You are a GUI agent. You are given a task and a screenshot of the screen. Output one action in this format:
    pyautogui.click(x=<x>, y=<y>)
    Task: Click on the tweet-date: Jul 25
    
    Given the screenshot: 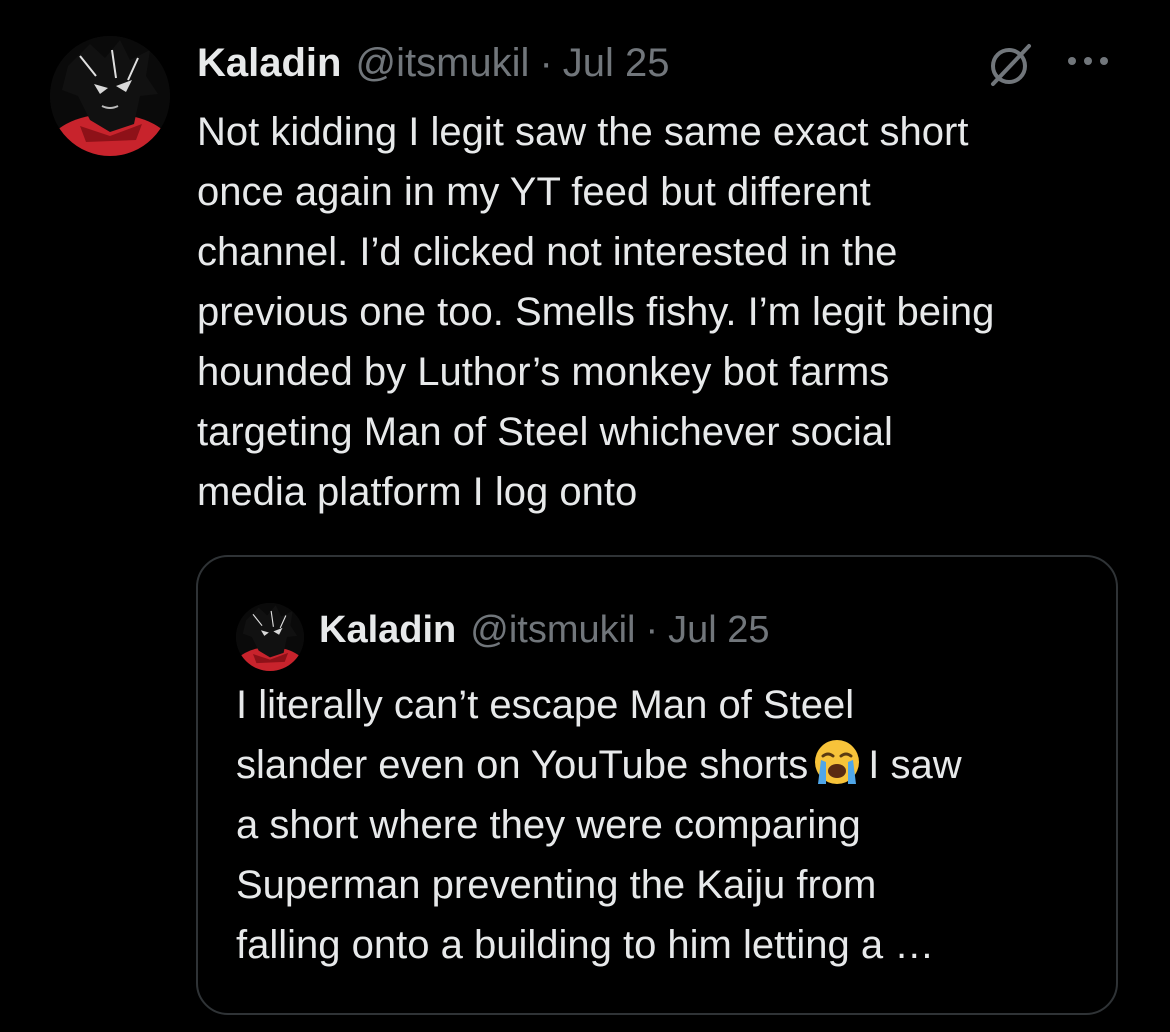 What is the action you would take?
    pyautogui.click(x=616, y=63)
    